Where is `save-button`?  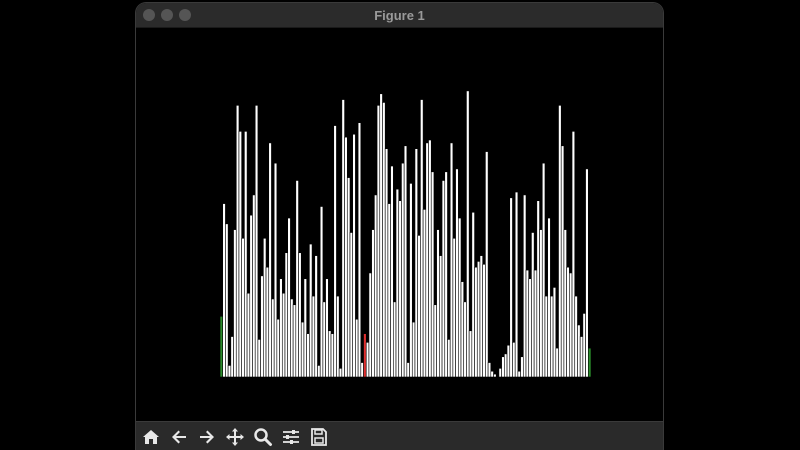
save-button is located at coordinates (319, 437).